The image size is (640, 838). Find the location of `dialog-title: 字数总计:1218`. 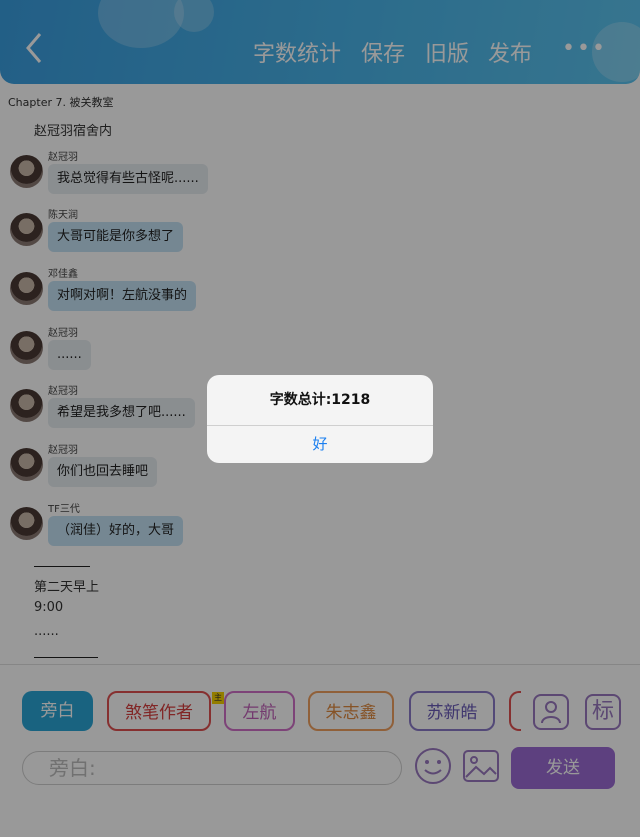

dialog-title: 字数总计:1218 is located at coordinates (320, 400).